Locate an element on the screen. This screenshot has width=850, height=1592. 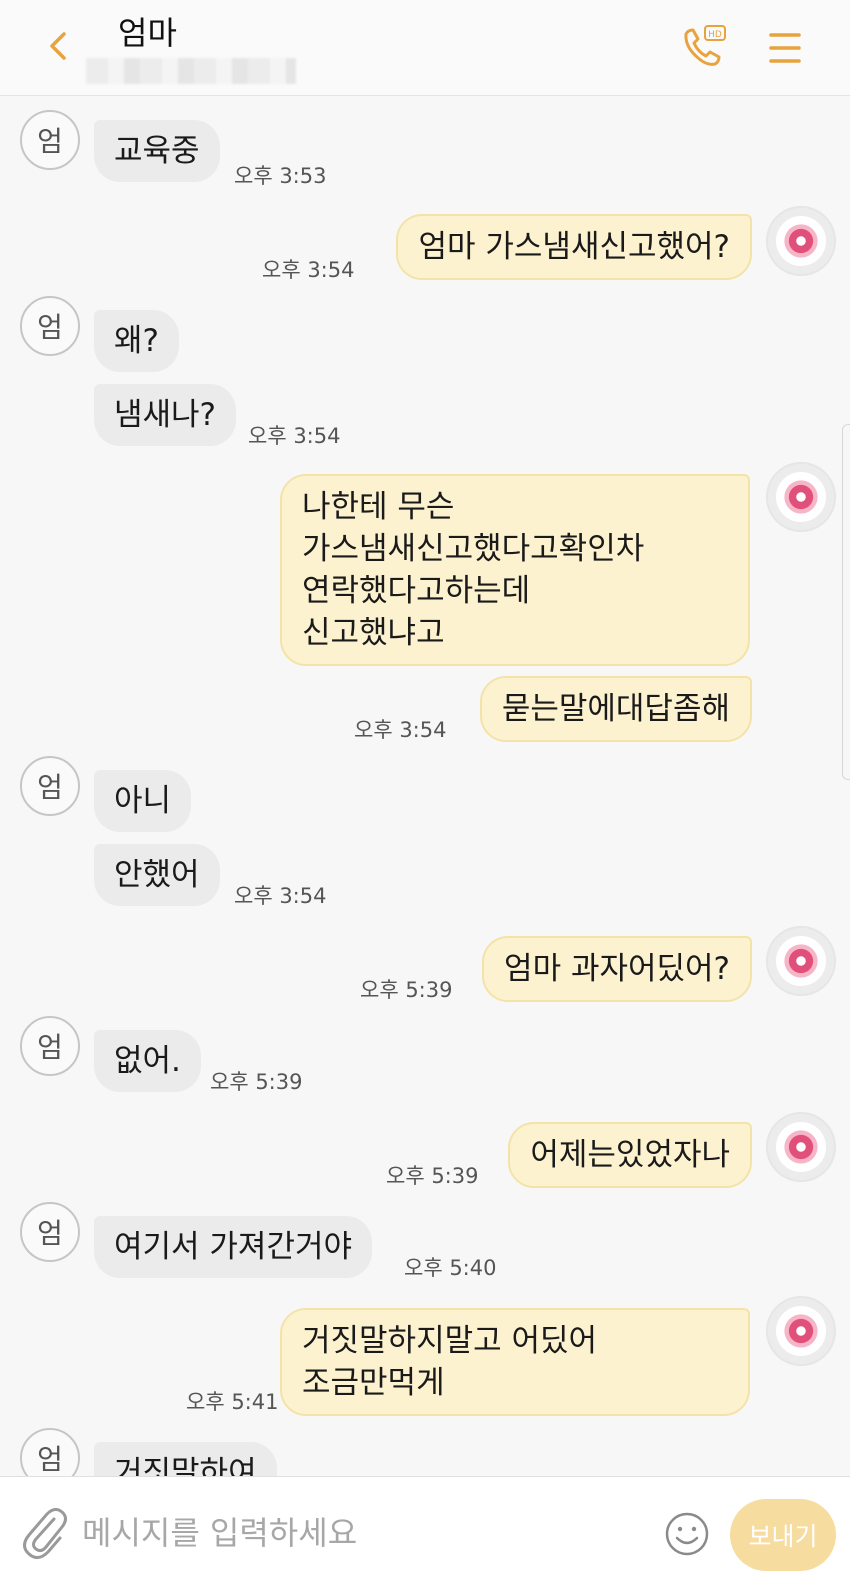
emoji-button is located at coordinates (687, 1534).